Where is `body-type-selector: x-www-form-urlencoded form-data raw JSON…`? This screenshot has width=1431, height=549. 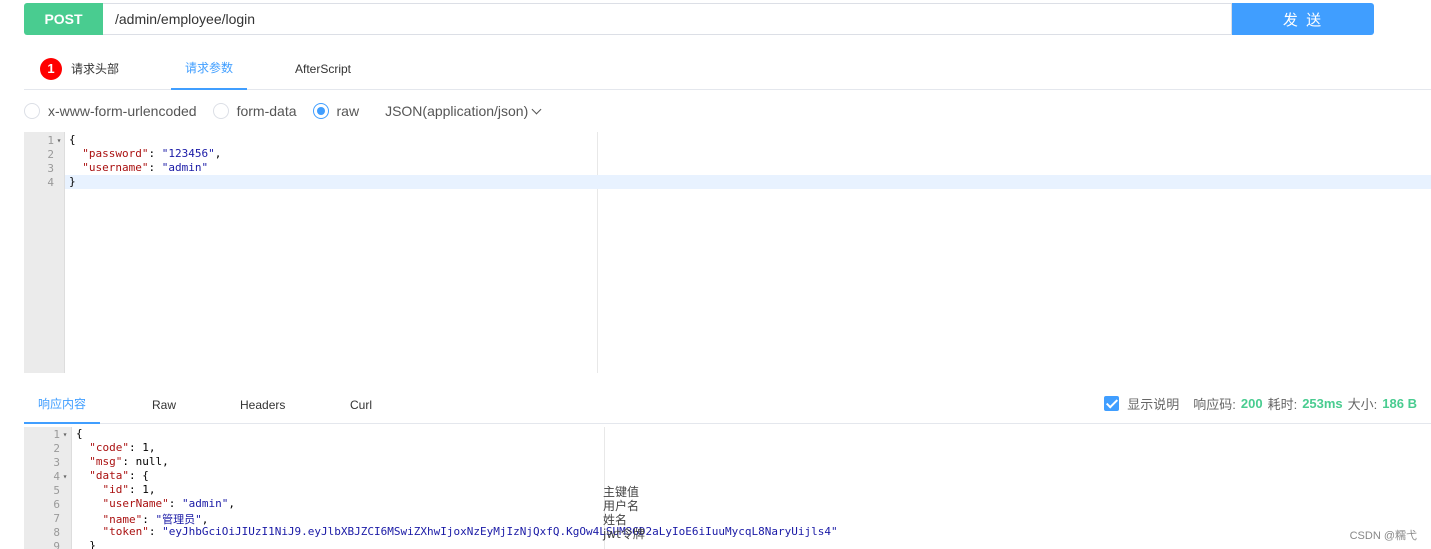
body-type-selector: x-www-form-urlencoded form-data raw JSON… is located at coordinates (283, 111).